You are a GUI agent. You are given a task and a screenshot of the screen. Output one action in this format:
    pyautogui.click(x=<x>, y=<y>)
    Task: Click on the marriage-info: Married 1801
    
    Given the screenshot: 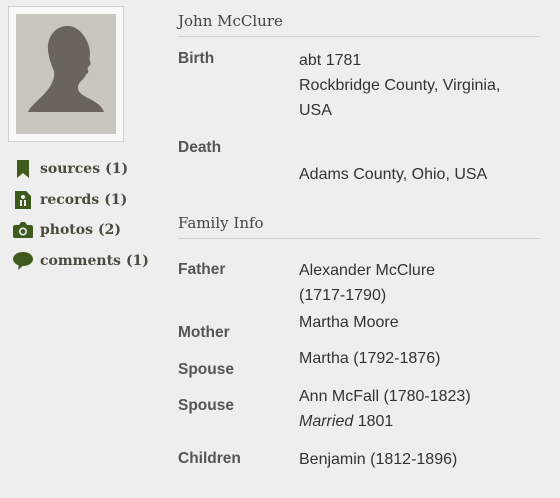 What is the action you would take?
    pyautogui.click(x=385, y=421)
    